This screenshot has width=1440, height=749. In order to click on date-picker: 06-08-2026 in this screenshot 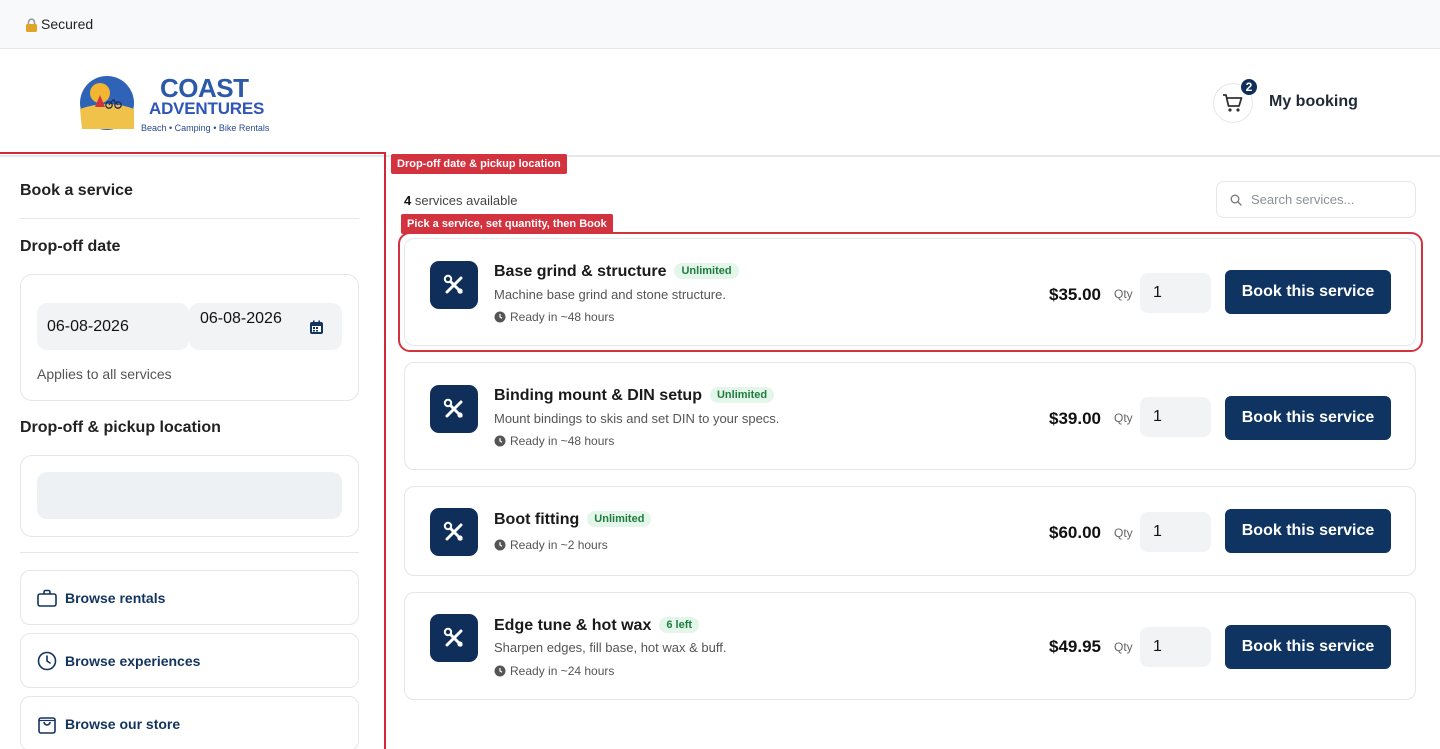, I will do `click(265, 326)`.